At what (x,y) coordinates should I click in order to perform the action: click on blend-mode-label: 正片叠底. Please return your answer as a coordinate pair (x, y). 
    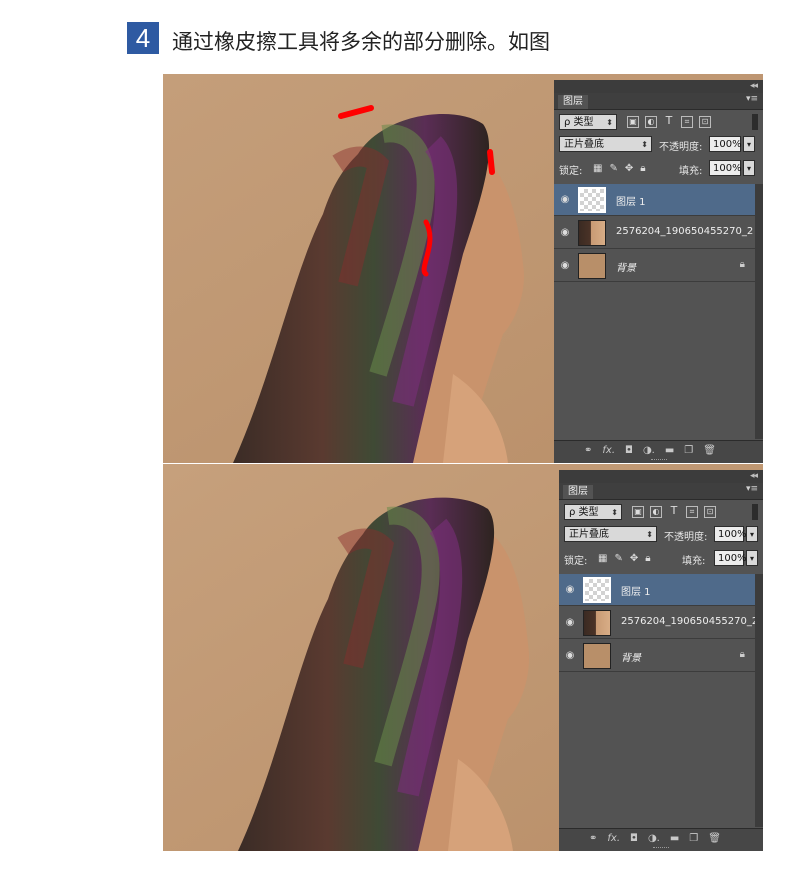
    Looking at the image, I should click on (584, 144).